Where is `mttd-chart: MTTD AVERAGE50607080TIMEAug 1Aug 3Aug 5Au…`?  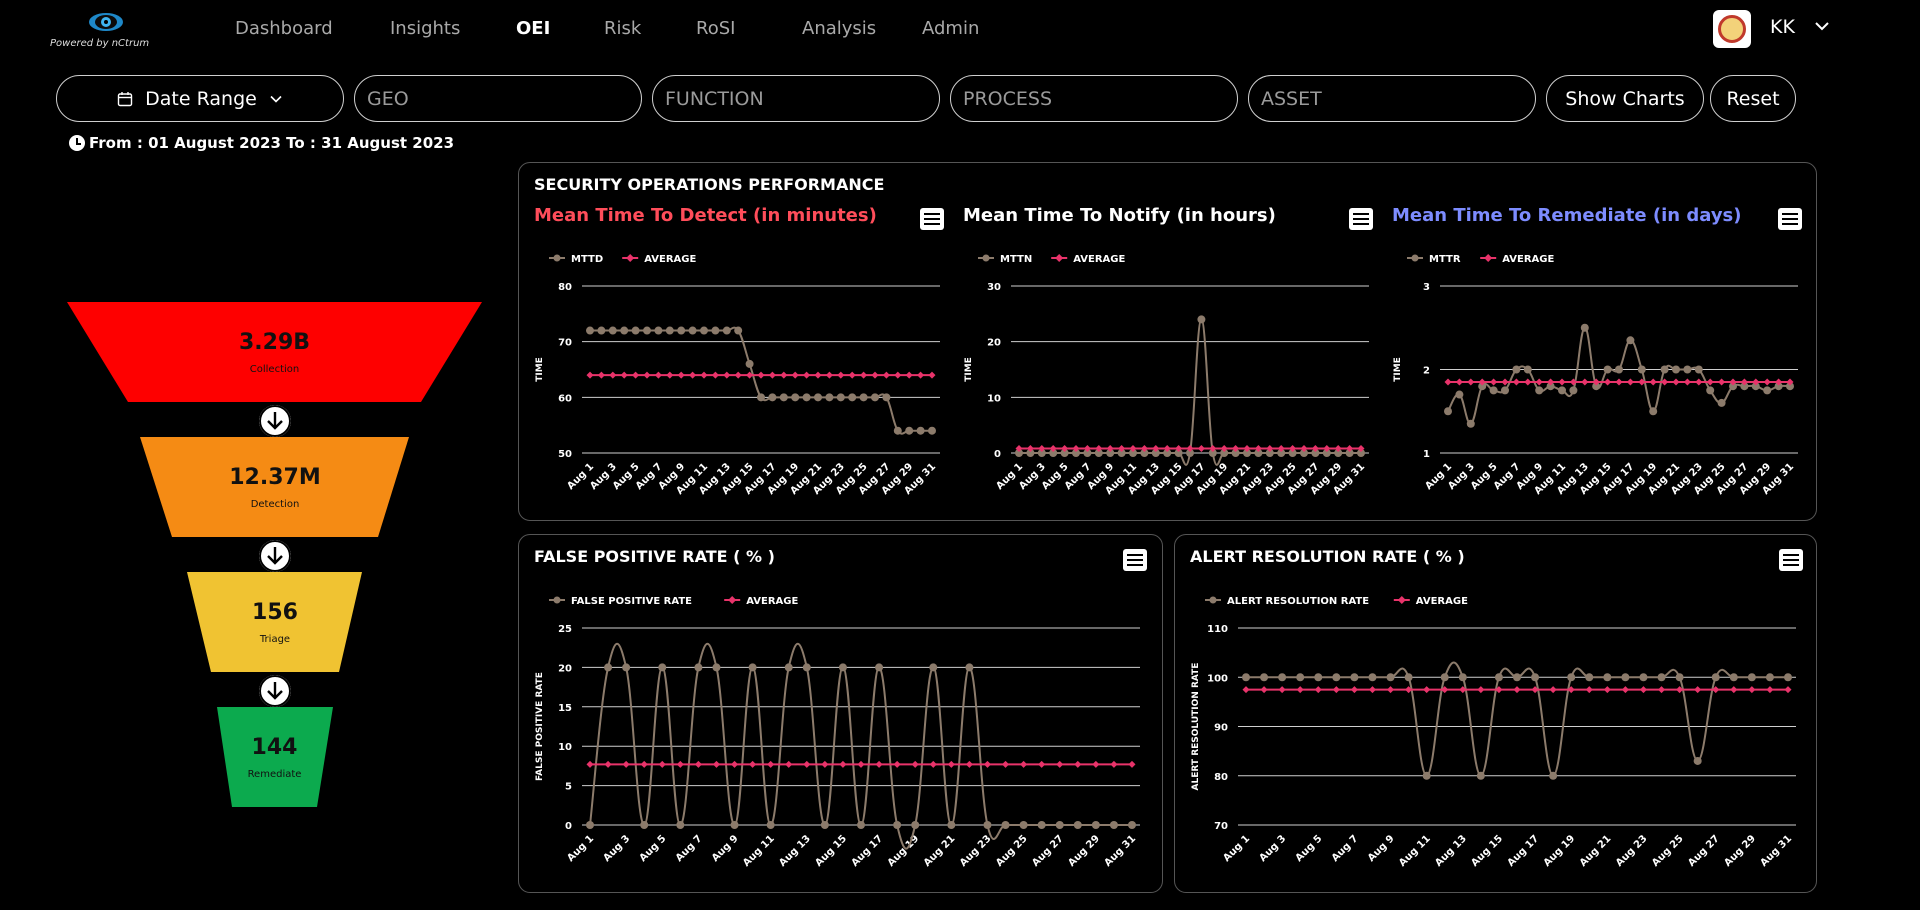 mttd-chart: MTTD AVERAGE50607080TIMEAug 1Aug 3Aug 5Au… is located at coordinates (737, 375).